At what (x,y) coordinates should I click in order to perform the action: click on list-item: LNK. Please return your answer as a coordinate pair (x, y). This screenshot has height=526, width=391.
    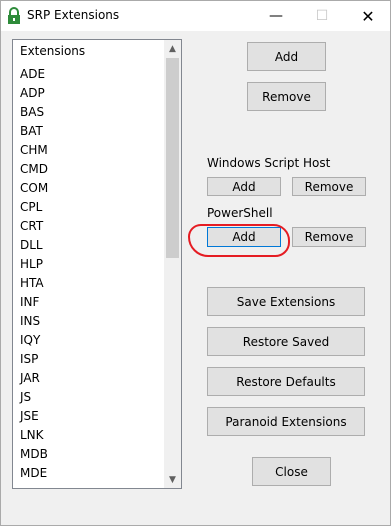
    Looking at the image, I should click on (34, 435).